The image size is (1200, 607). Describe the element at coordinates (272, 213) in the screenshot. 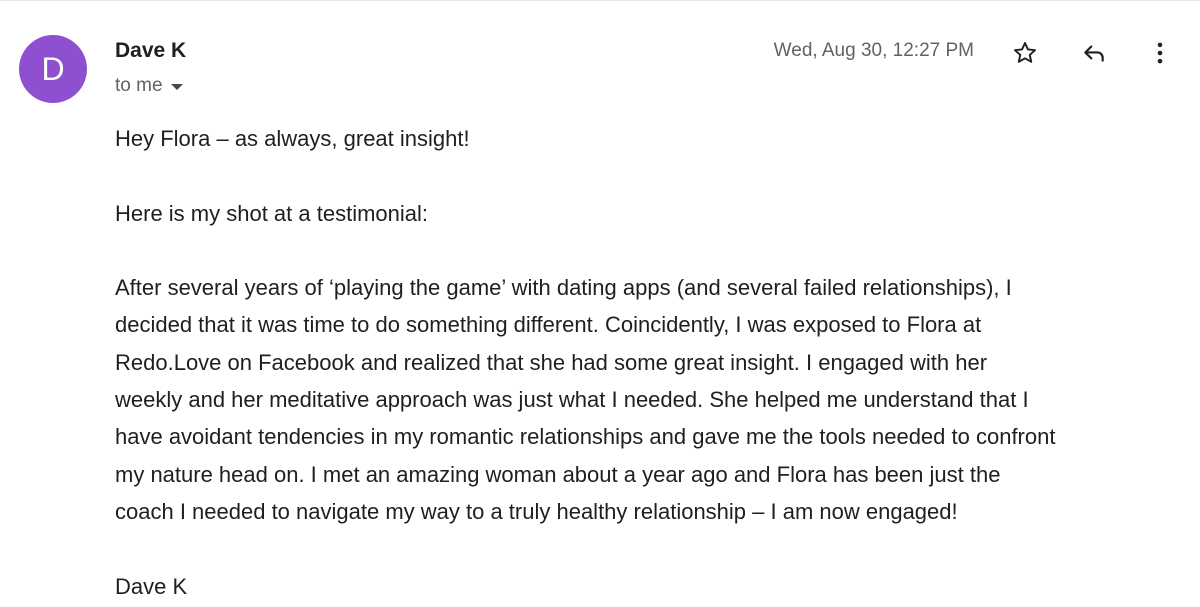

I see `intro-line: Here is my shot at a testimonial:` at that location.